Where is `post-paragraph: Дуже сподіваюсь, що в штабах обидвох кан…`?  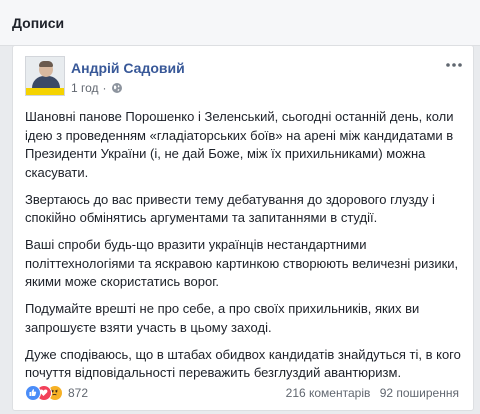
post-paragraph: Дуже сподіваюсь, що в штабах обидвох кан… is located at coordinates (243, 363).